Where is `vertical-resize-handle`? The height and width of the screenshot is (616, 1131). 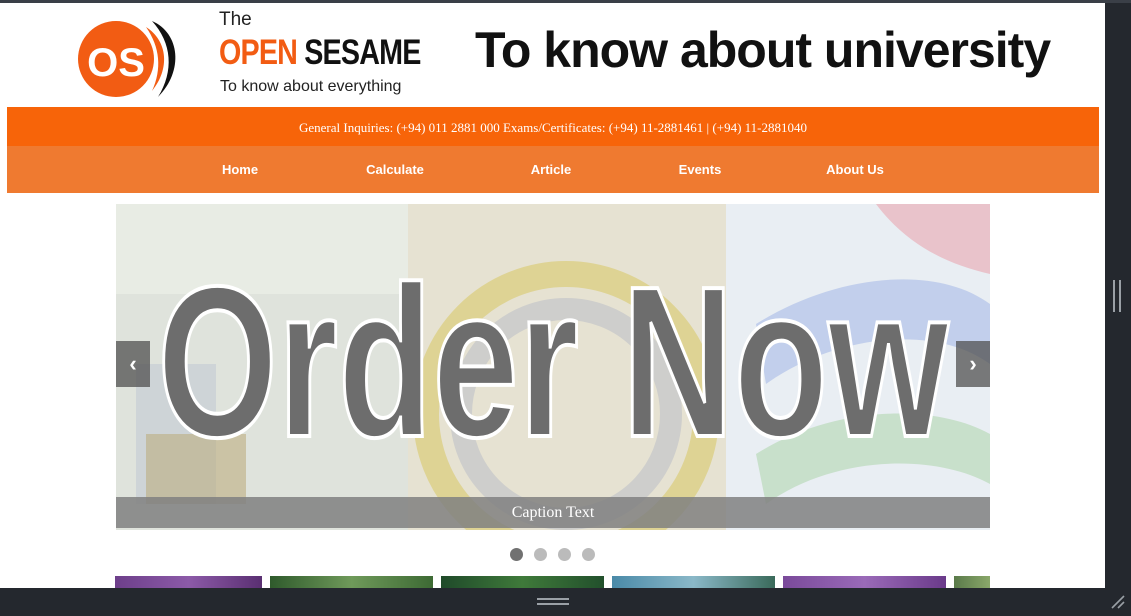 vertical-resize-handle is located at coordinates (1117, 296).